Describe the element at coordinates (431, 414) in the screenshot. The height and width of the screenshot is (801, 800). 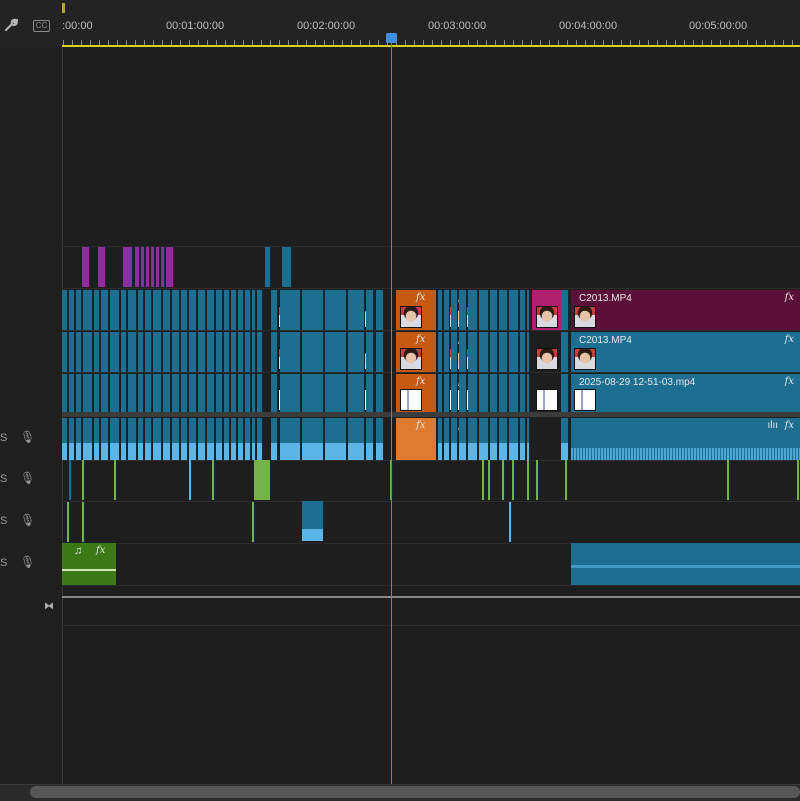
I see `video-audio-divider` at that location.